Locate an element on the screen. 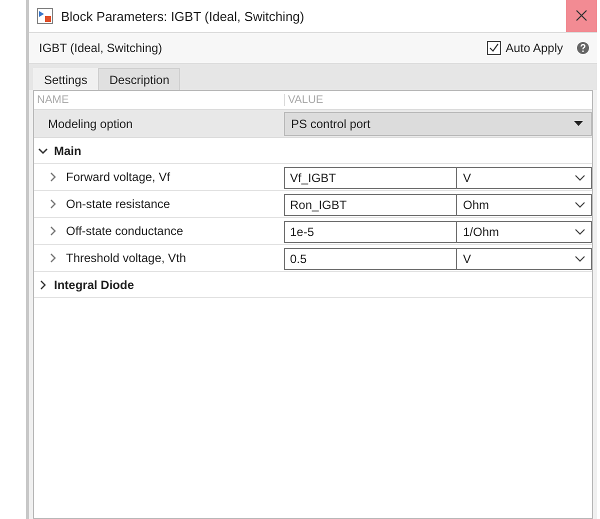 The height and width of the screenshot is (519, 600). block-icon is located at coordinates (45, 16).